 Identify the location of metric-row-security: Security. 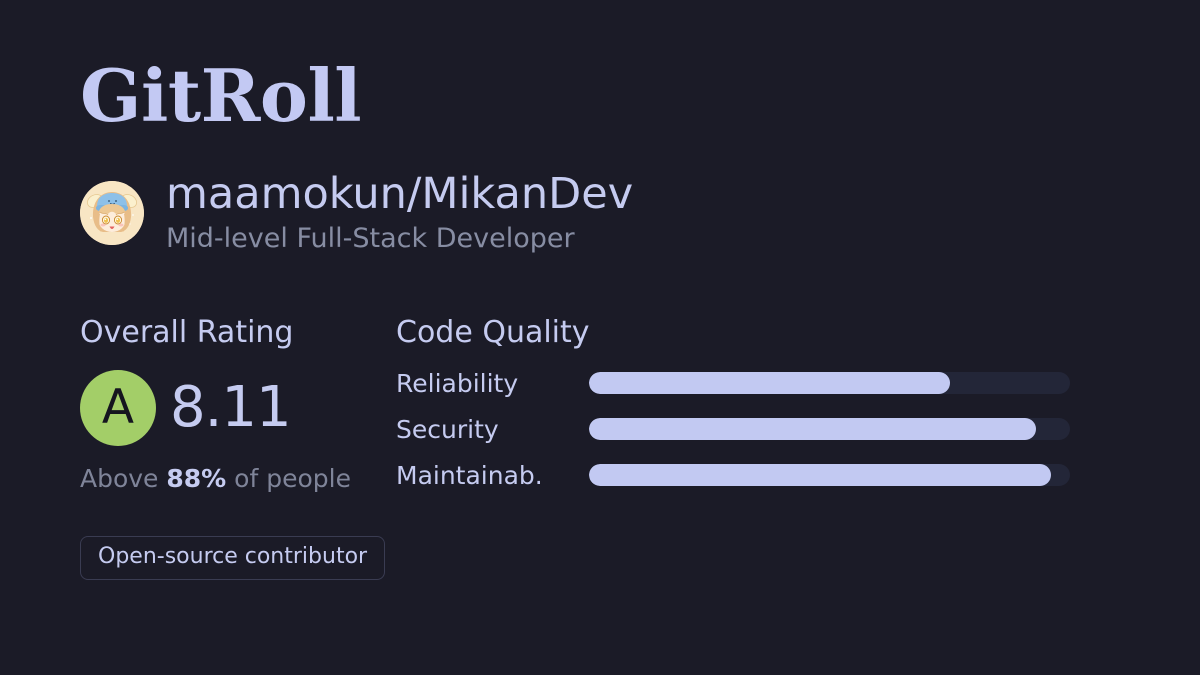
(741, 429).